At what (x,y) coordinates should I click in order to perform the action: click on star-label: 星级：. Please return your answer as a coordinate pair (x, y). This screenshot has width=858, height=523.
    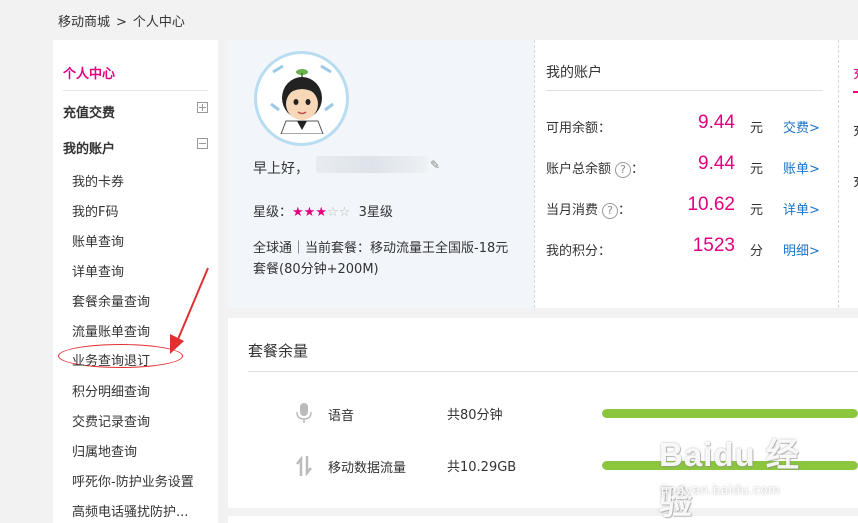
    Looking at the image, I should click on (273, 212).